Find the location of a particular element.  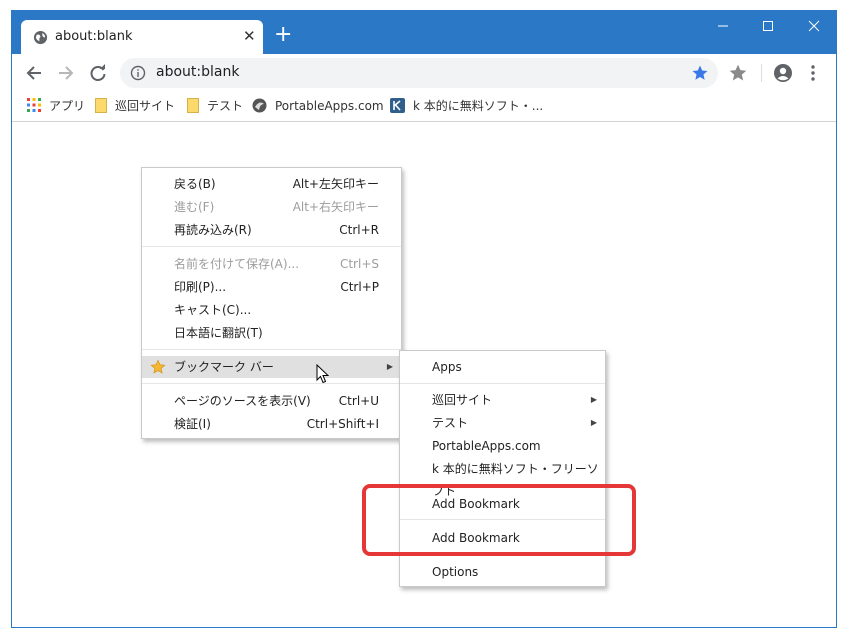

back-arrow-icon is located at coordinates (34, 73).